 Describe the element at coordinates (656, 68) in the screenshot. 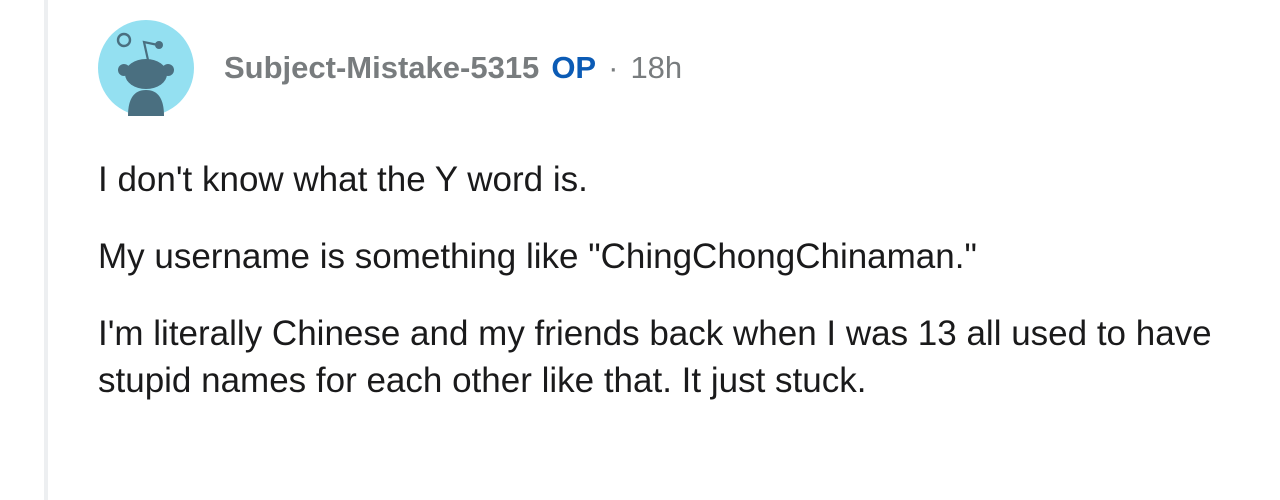

I see `comment-timestamp: 18h` at that location.